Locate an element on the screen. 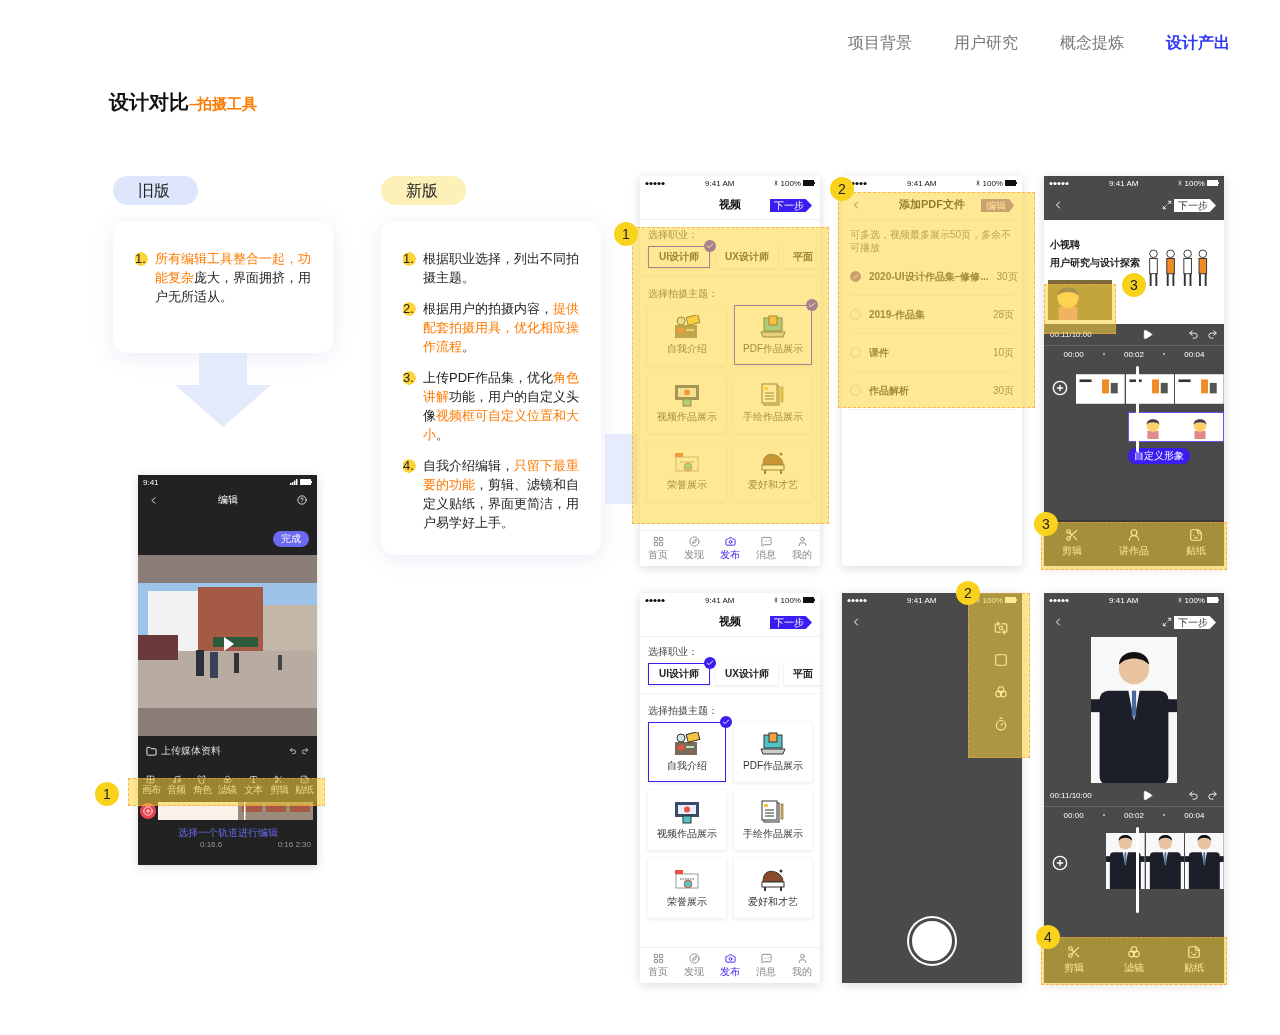 The image size is (1280, 1035). tool-button: 音频 is located at coordinates (176, 785).